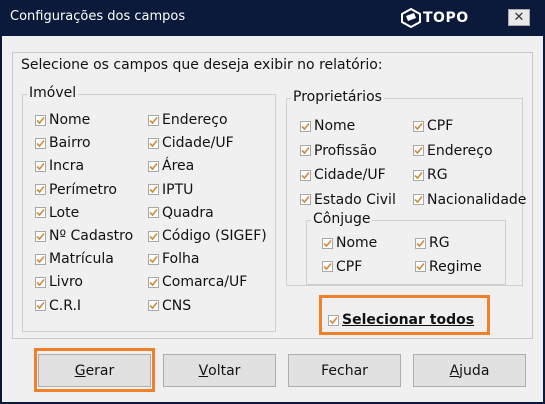 The width and height of the screenshot is (545, 404). What do you see at coordinates (433, 126) in the screenshot?
I see `proprietario-checkbox-cpf: CPF` at bounding box center [433, 126].